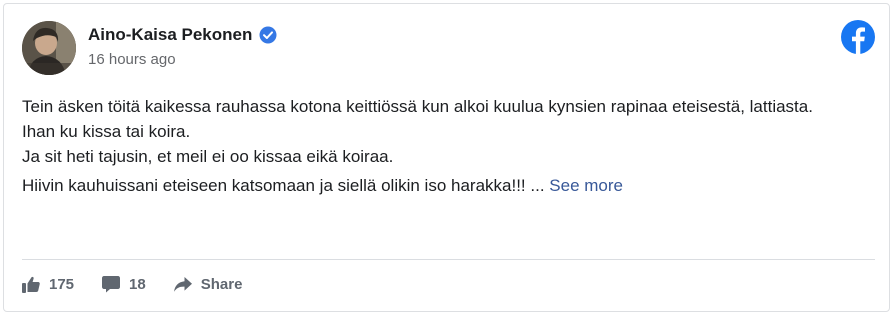  I want to click on thumbs-up-icon, so click(31, 284).